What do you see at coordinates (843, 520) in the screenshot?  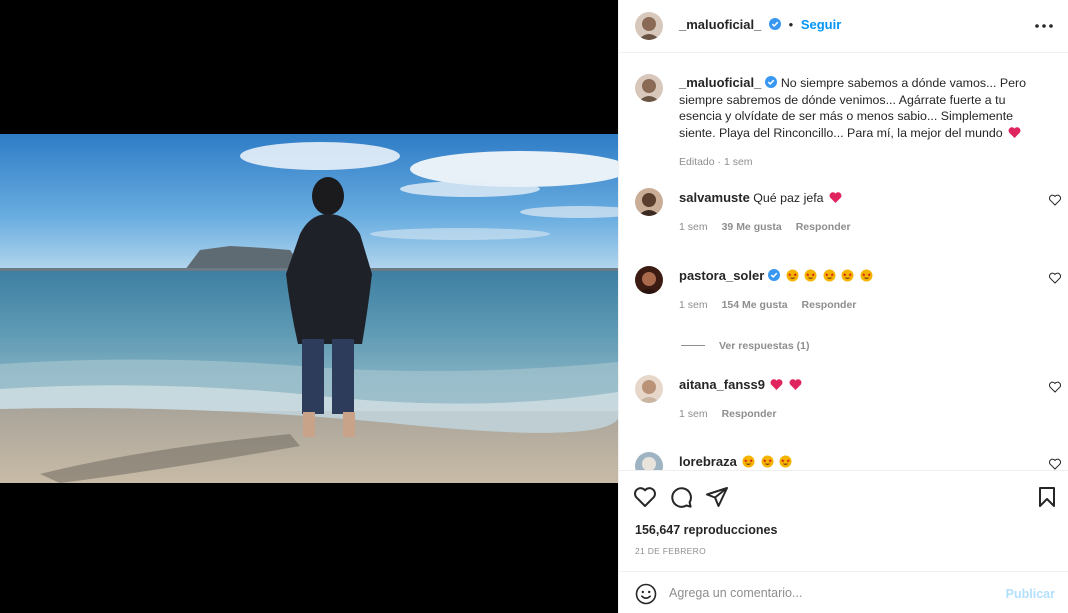 I see `post-actions: 156,647 reproducciones 21 DE FEBRERO` at bounding box center [843, 520].